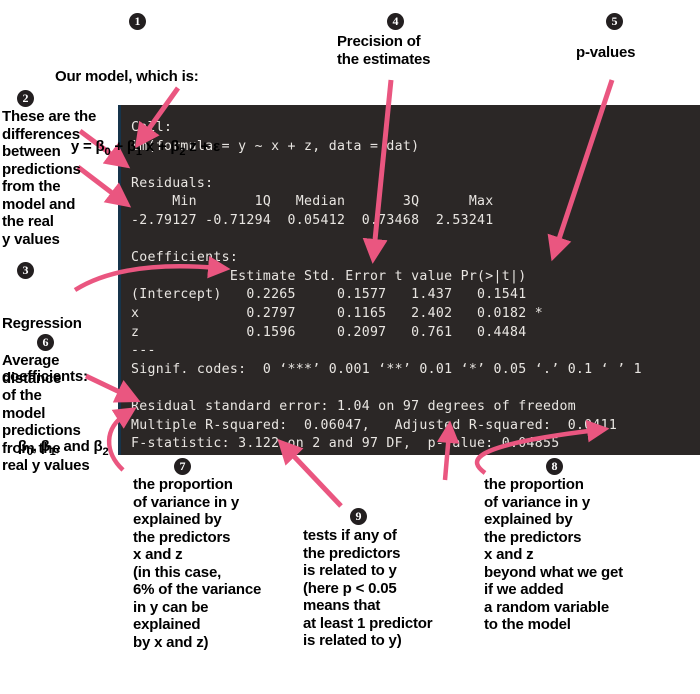 The height and width of the screenshot is (694, 700). Describe the element at coordinates (45, 342) in the screenshot. I see `badge-6: 6` at that location.